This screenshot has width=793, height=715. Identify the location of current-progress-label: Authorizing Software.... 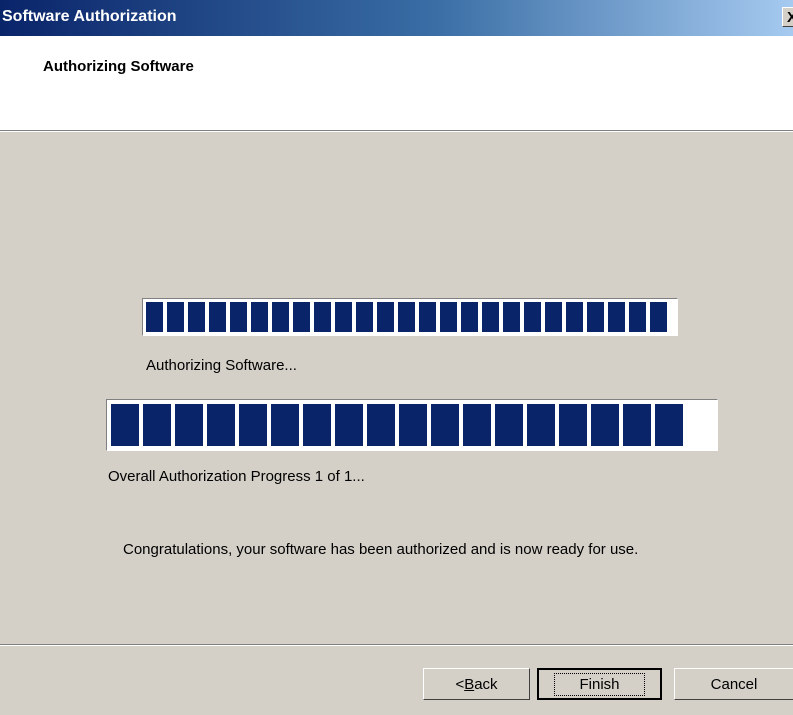
(221, 365).